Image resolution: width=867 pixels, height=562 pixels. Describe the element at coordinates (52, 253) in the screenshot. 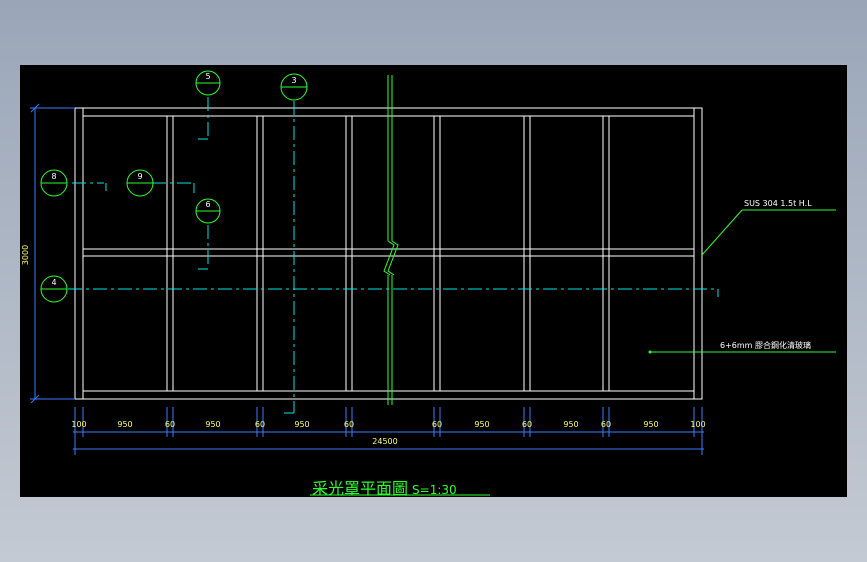

I see `dimension-vertical` at that location.